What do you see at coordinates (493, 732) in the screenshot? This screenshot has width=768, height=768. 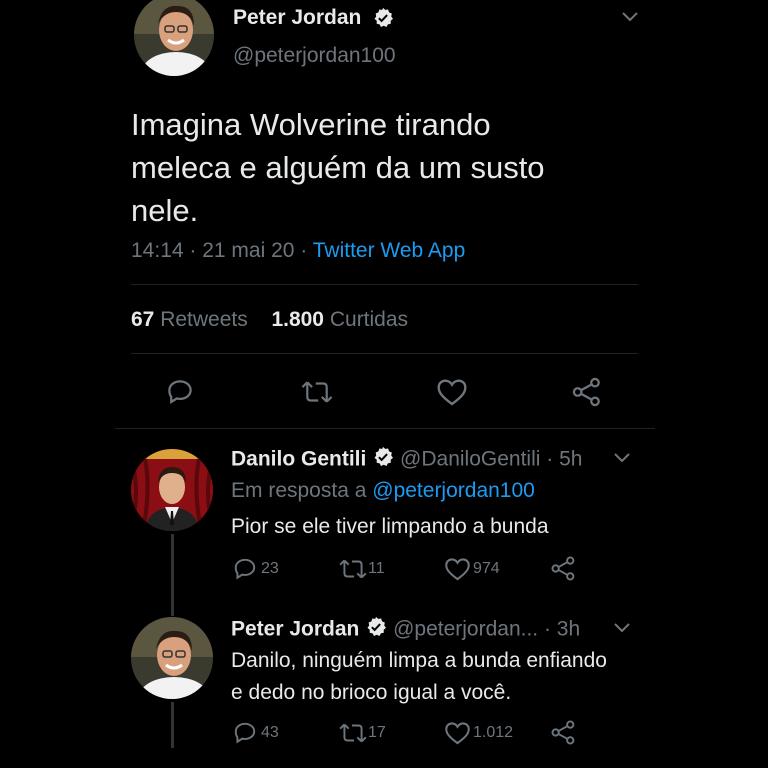 I see `like-count: 1.012` at bounding box center [493, 732].